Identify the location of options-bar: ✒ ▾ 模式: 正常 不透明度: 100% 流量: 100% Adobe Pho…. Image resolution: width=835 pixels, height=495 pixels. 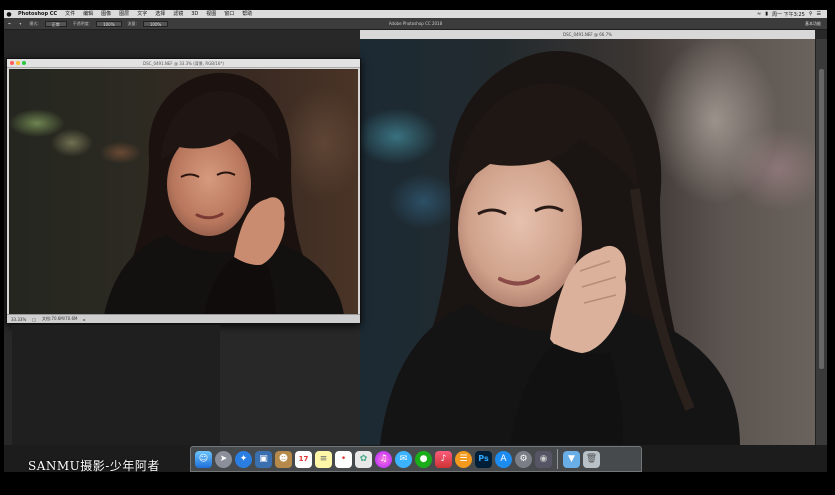
(415, 24).